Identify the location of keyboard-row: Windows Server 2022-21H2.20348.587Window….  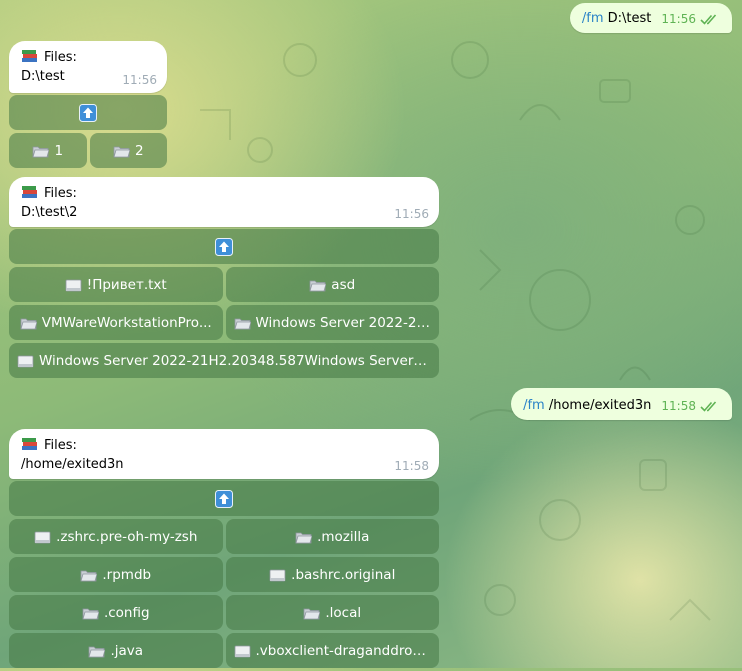
(224, 360).